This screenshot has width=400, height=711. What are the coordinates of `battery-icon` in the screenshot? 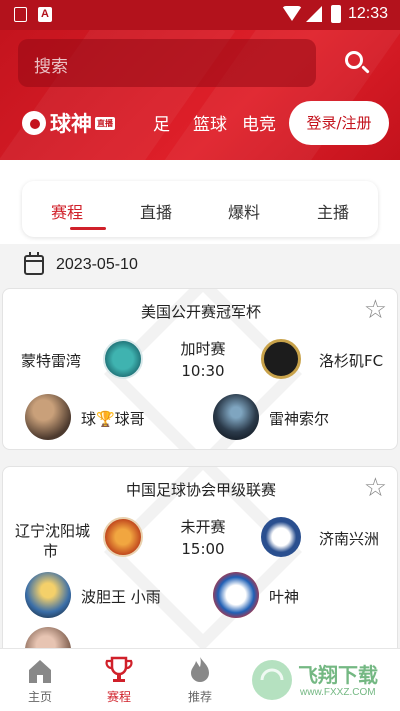 It's located at (336, 14).